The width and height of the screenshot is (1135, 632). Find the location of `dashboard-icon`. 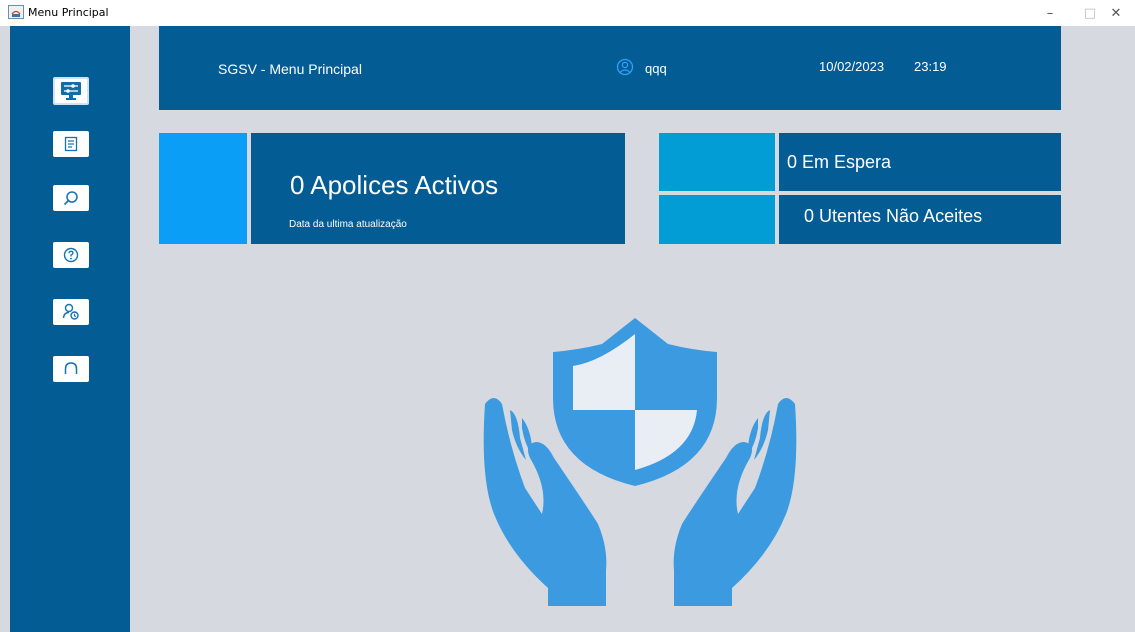

dashboard-icon is located at coordinates (71, 91).